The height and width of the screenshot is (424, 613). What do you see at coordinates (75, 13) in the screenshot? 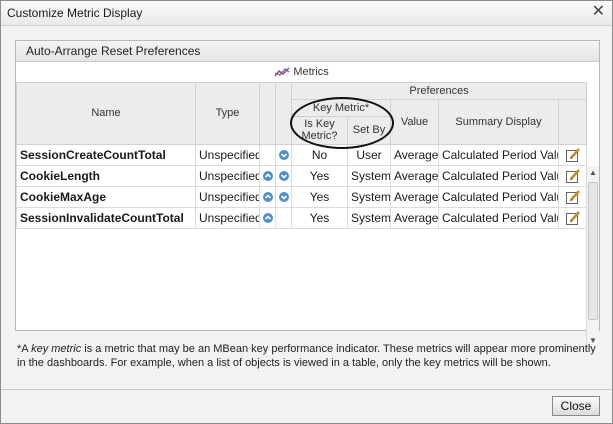
I see `dialog-title: Customize Metric Display` at bounding box center [75, 13].